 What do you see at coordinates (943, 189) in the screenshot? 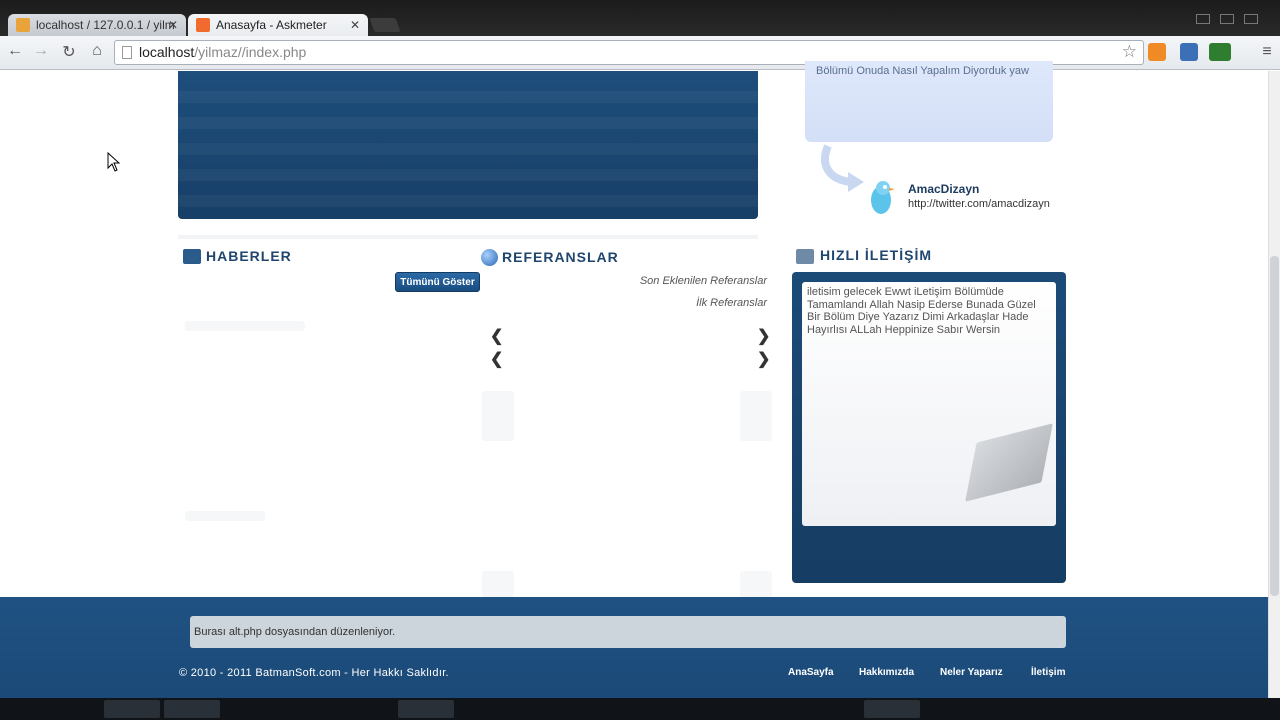
I see `twitter-name: AmacDizayn` at bounding box center [943, 189].